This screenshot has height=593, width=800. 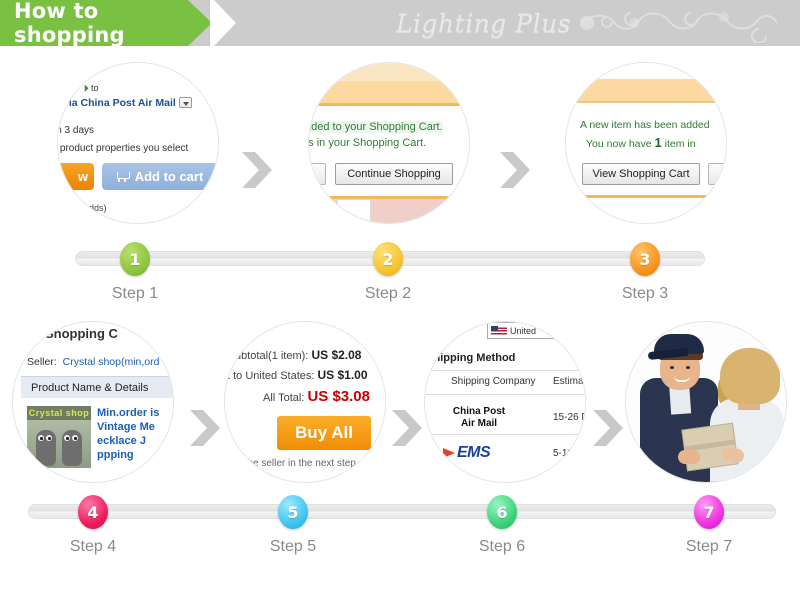 I want to click on step-node-3-number: 3, so click(x=645, y=259).